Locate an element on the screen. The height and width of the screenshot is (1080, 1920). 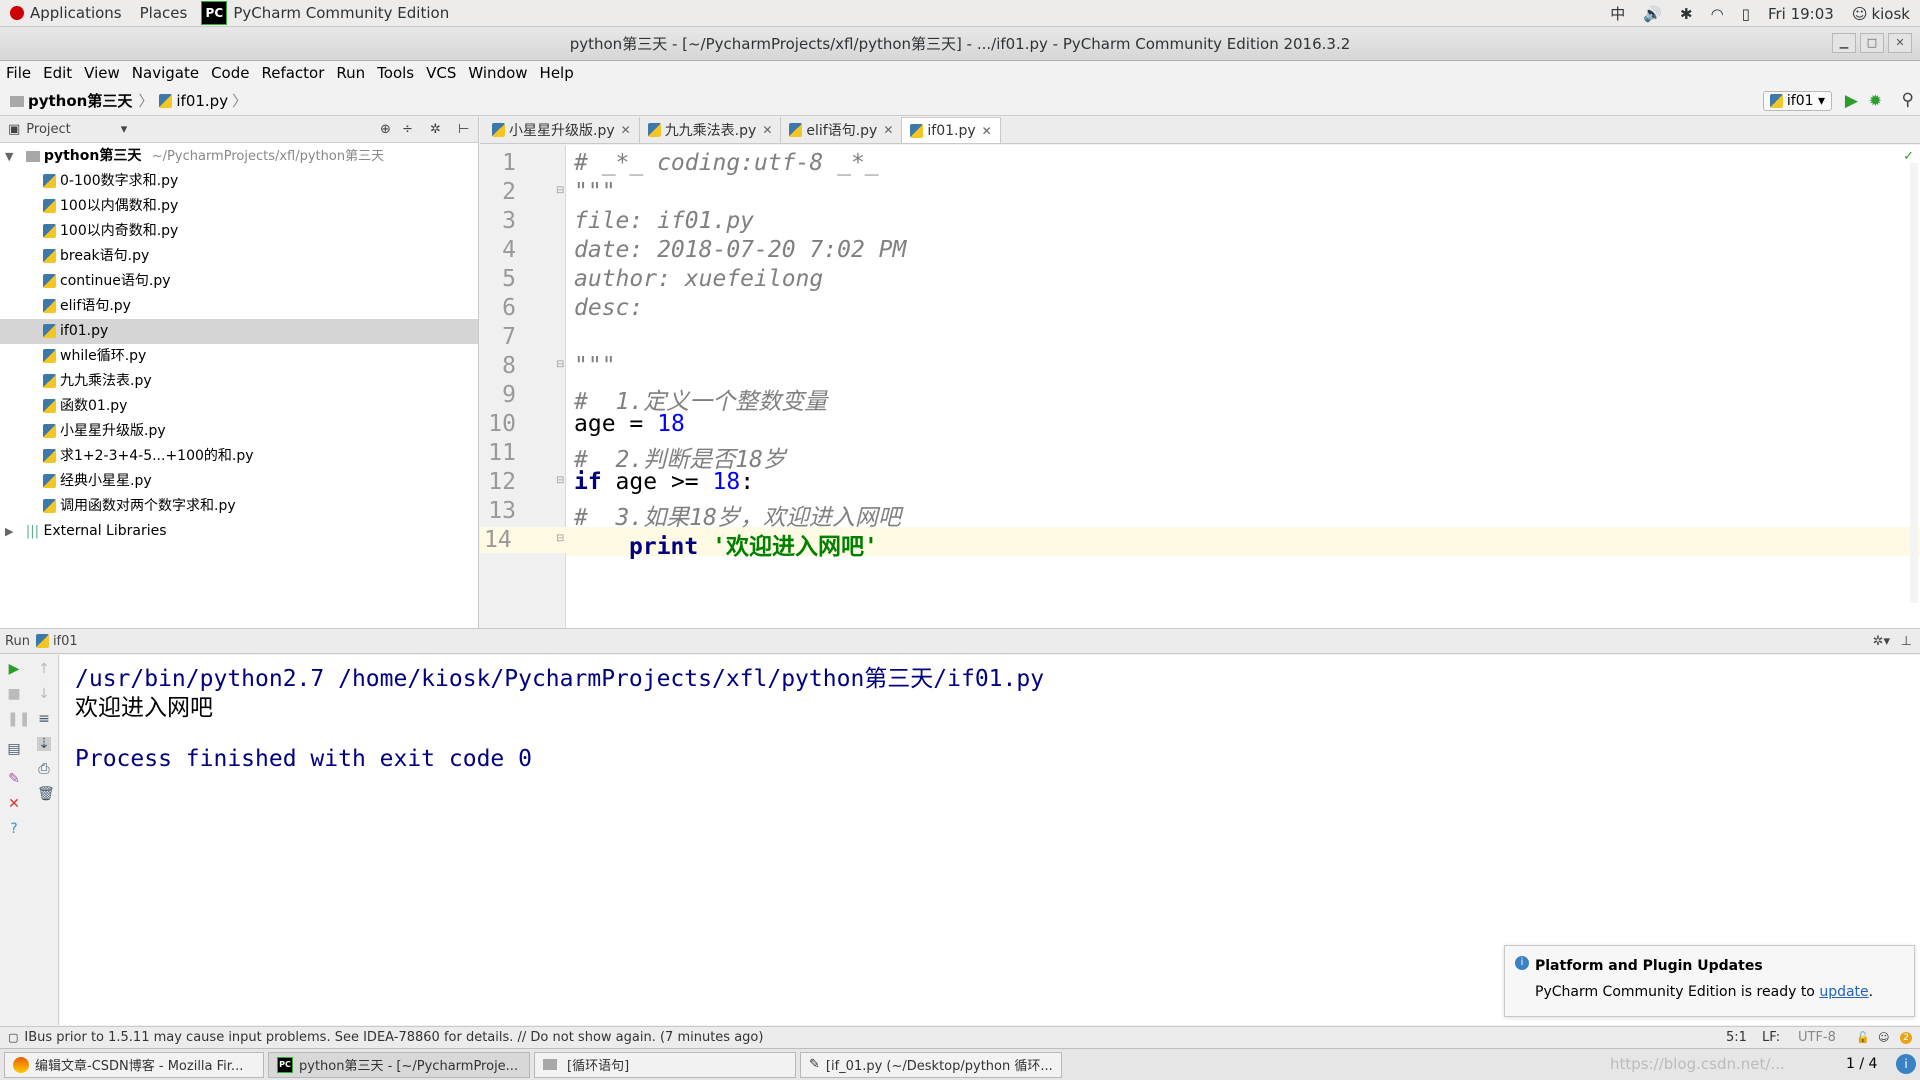
trash-icon: 🗑 is located at coordinates (46, 794).